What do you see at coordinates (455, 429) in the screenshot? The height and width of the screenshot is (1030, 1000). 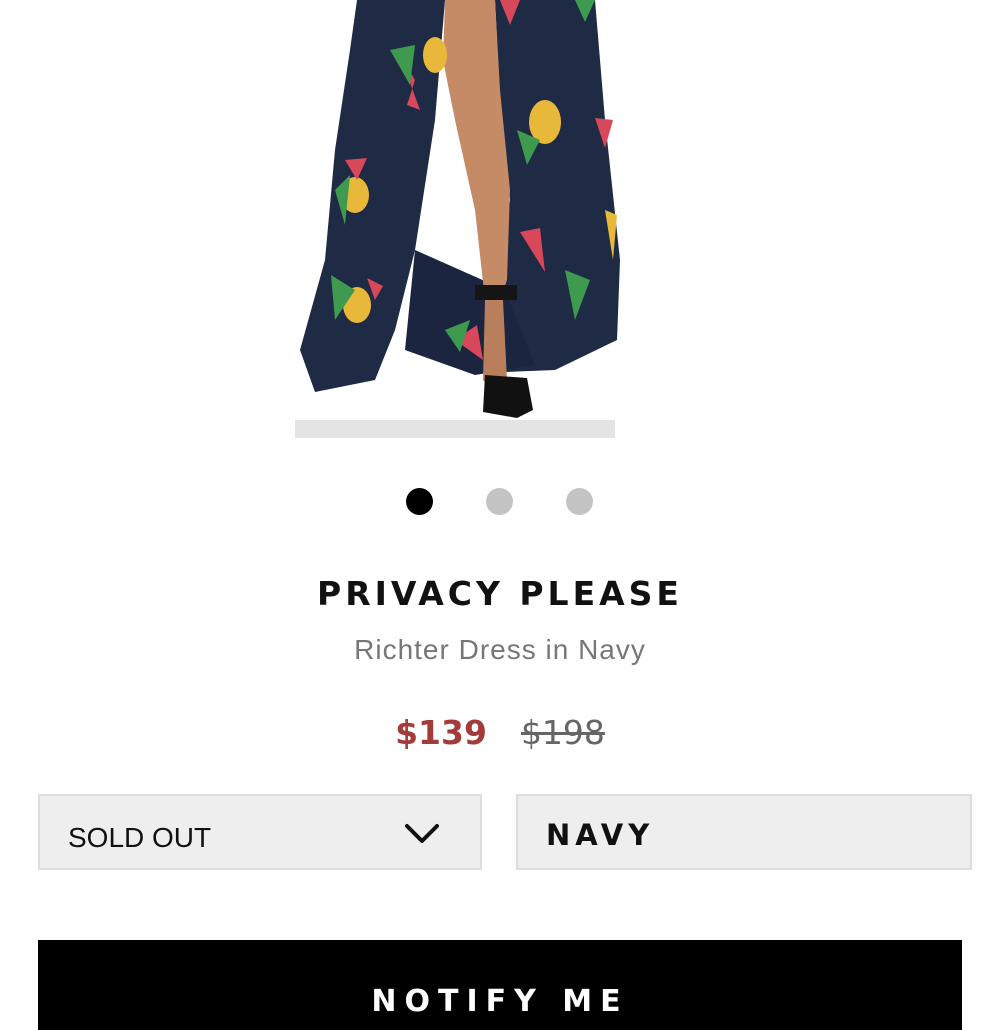 I see `floor-shadow` at bounding box center [455, 429].